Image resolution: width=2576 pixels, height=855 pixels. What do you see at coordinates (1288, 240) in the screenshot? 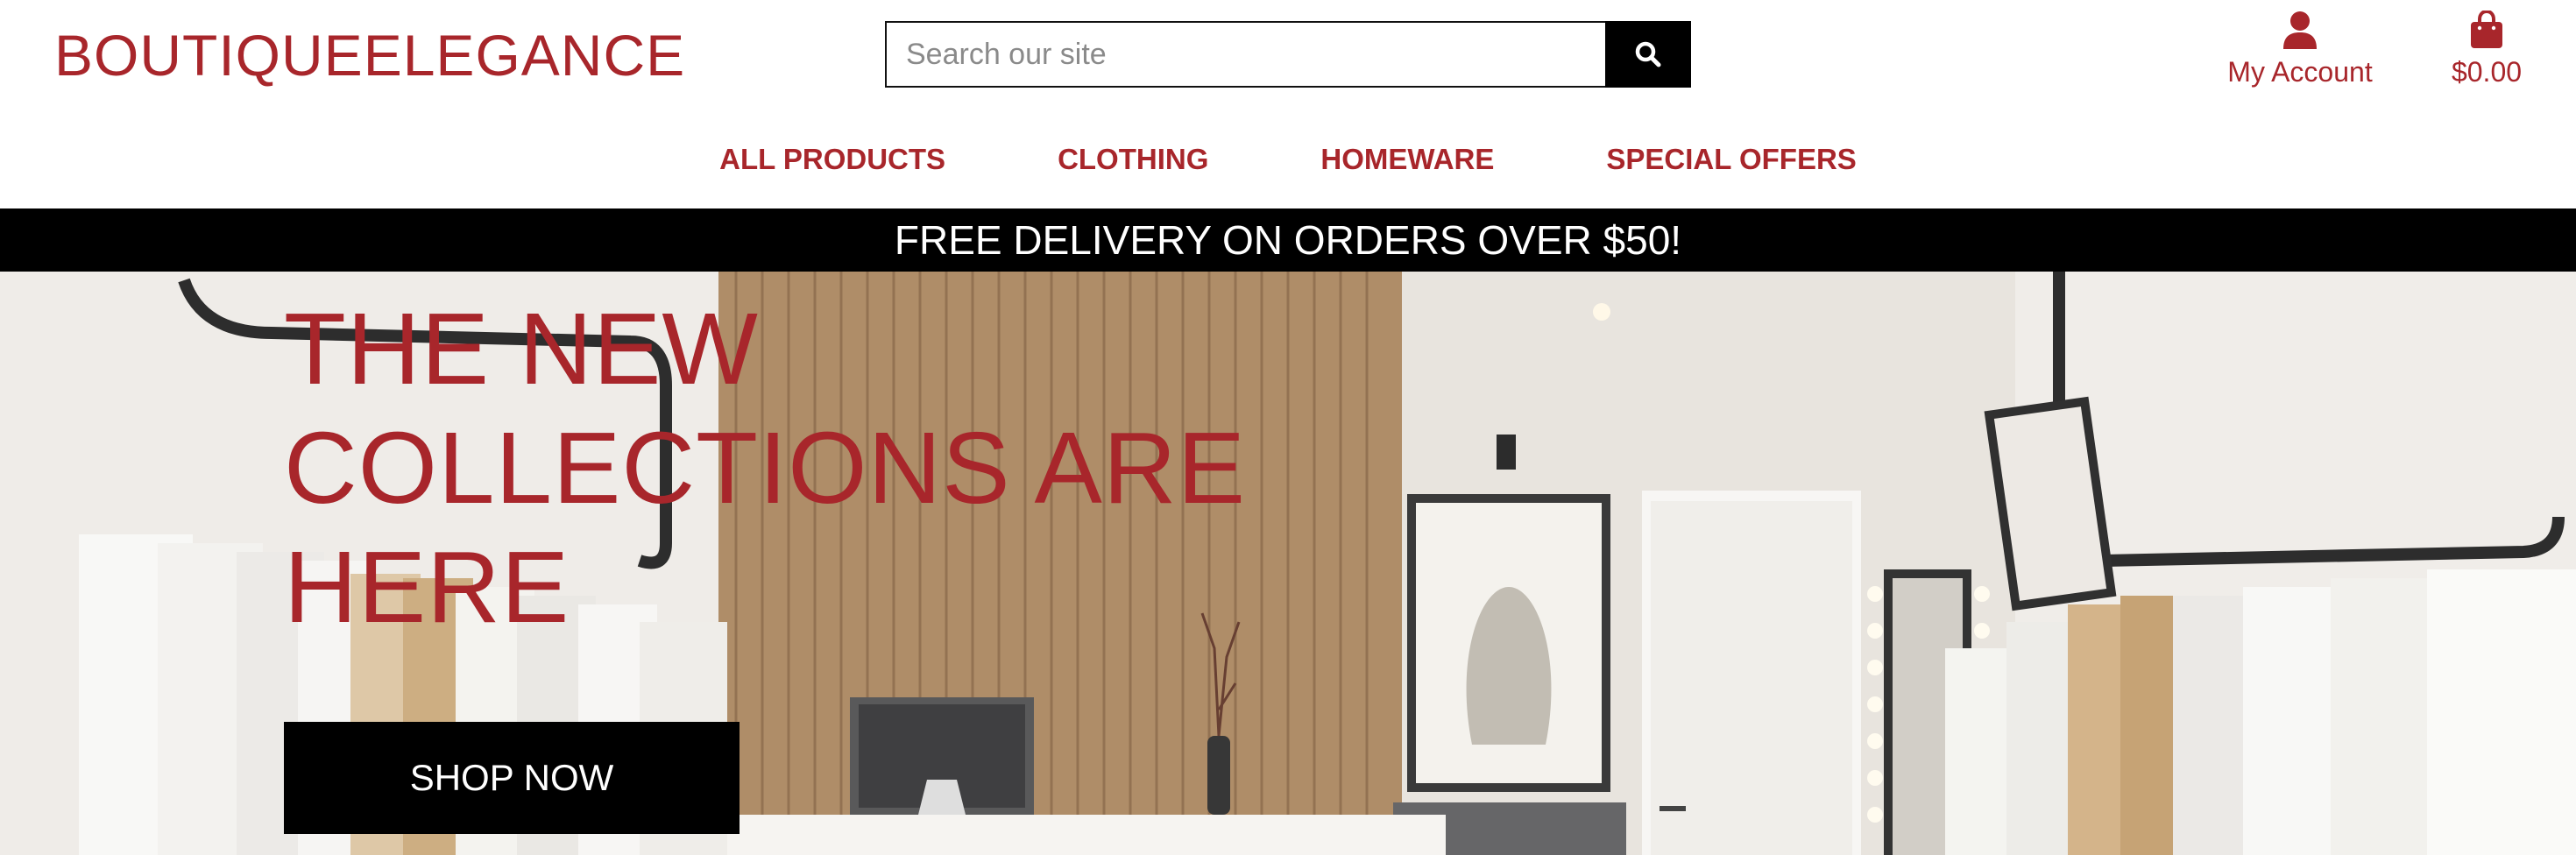
I see `delivery-banner: FREE DELIVERY ON ORDERS OVER $50!` at bounding box center [1288, 240].